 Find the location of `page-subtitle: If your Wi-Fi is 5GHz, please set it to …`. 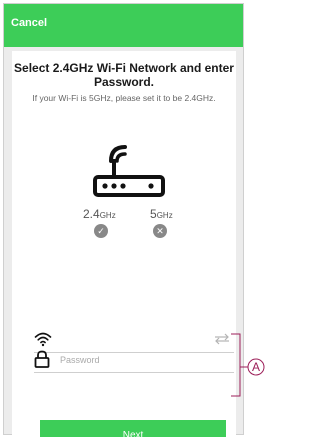

page-subtitle: If your Wi-Fi is 5GHz, please set it to … is located at coordinates (124, 98).